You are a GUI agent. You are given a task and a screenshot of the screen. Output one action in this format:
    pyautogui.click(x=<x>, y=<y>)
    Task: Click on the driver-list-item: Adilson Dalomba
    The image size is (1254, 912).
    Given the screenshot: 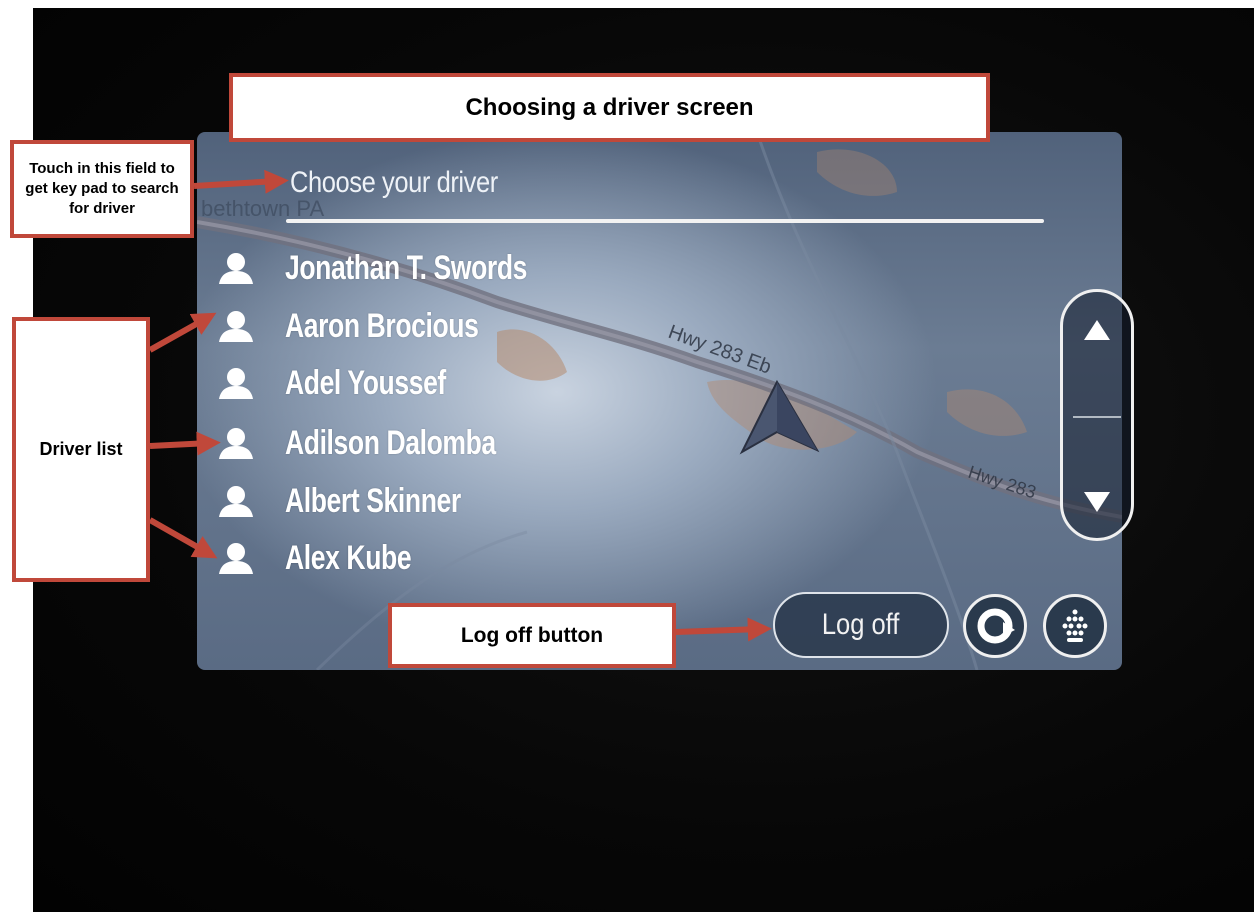 What is the action you would take?
    pyautogui.click(x=385, y=443)
    